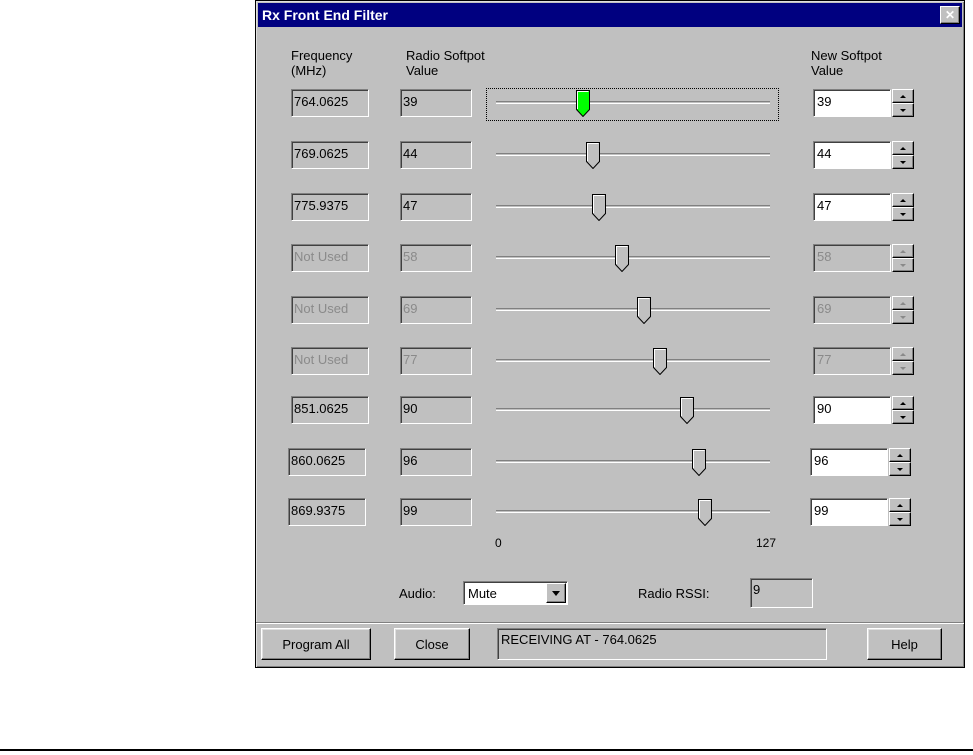 Image resolution: width=973 pixels, height=755 pixels. I want to click on new-softpot-input: 47, so click(852, 207).